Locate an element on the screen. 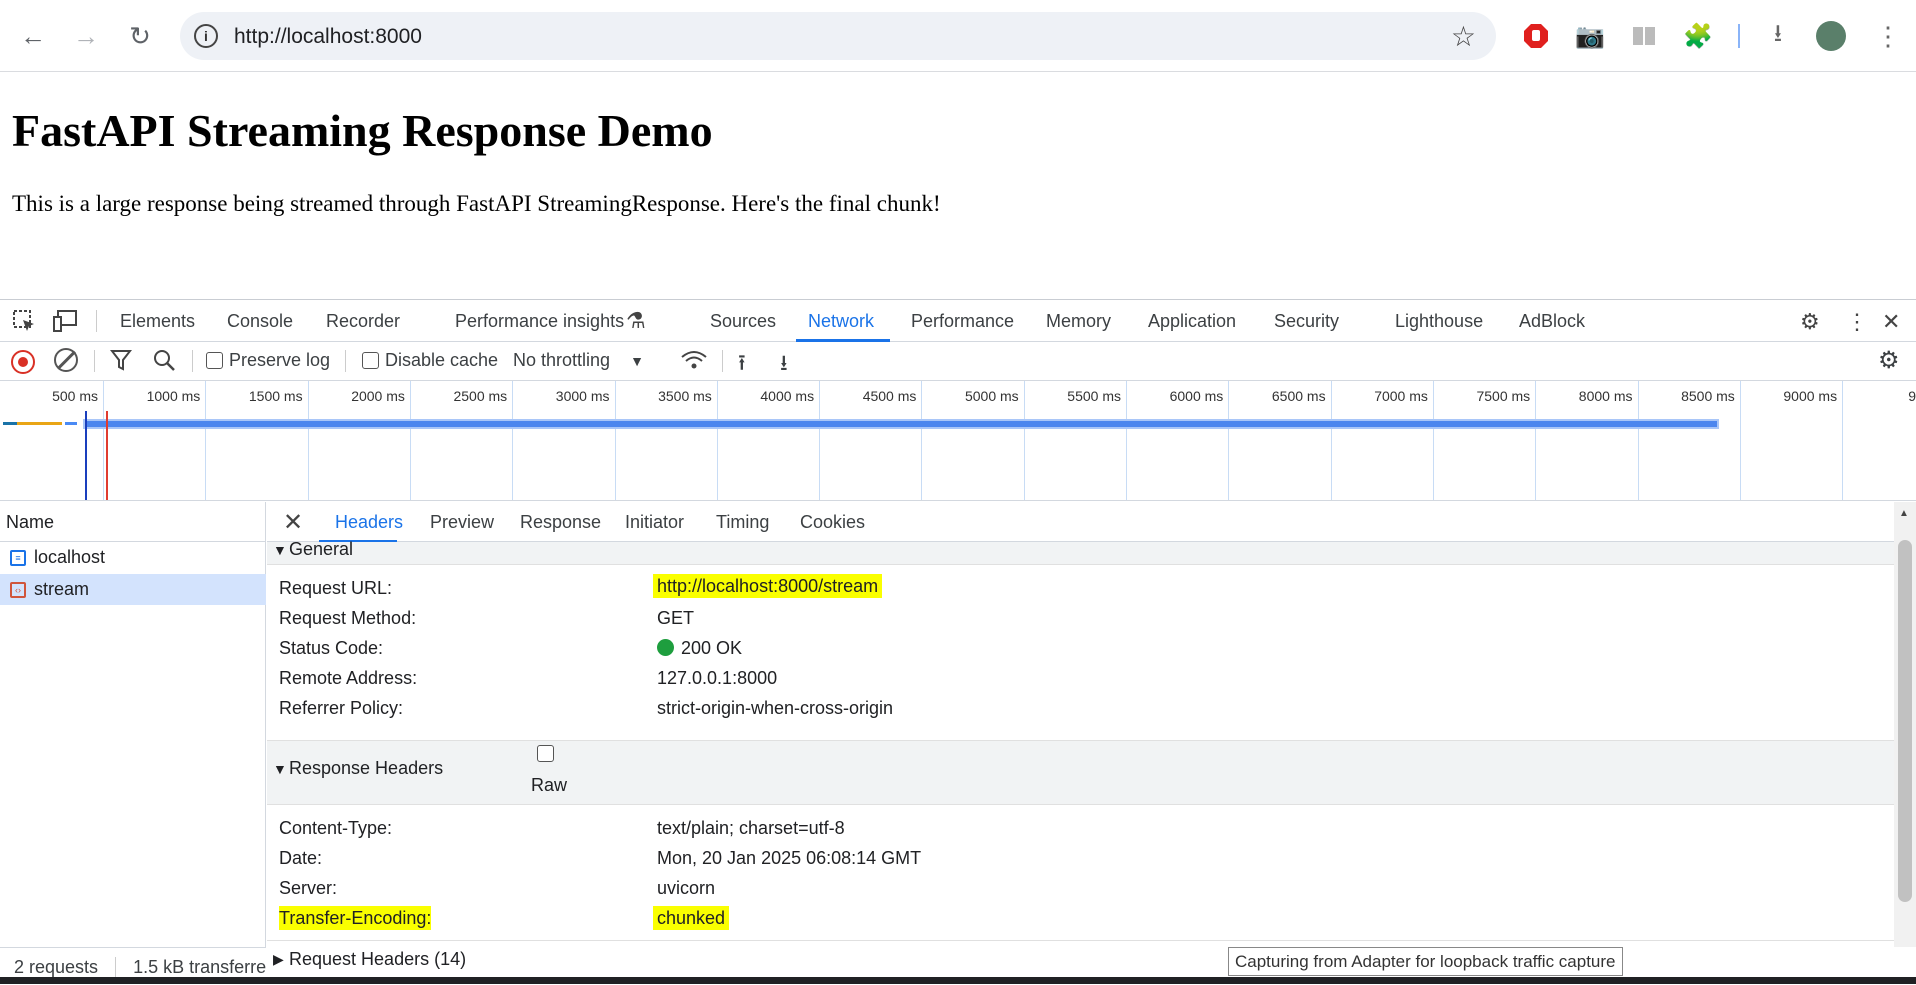 The height and width of the screenshot is (985, 1916). record-stop-icon is located at coordinates (23, 362).